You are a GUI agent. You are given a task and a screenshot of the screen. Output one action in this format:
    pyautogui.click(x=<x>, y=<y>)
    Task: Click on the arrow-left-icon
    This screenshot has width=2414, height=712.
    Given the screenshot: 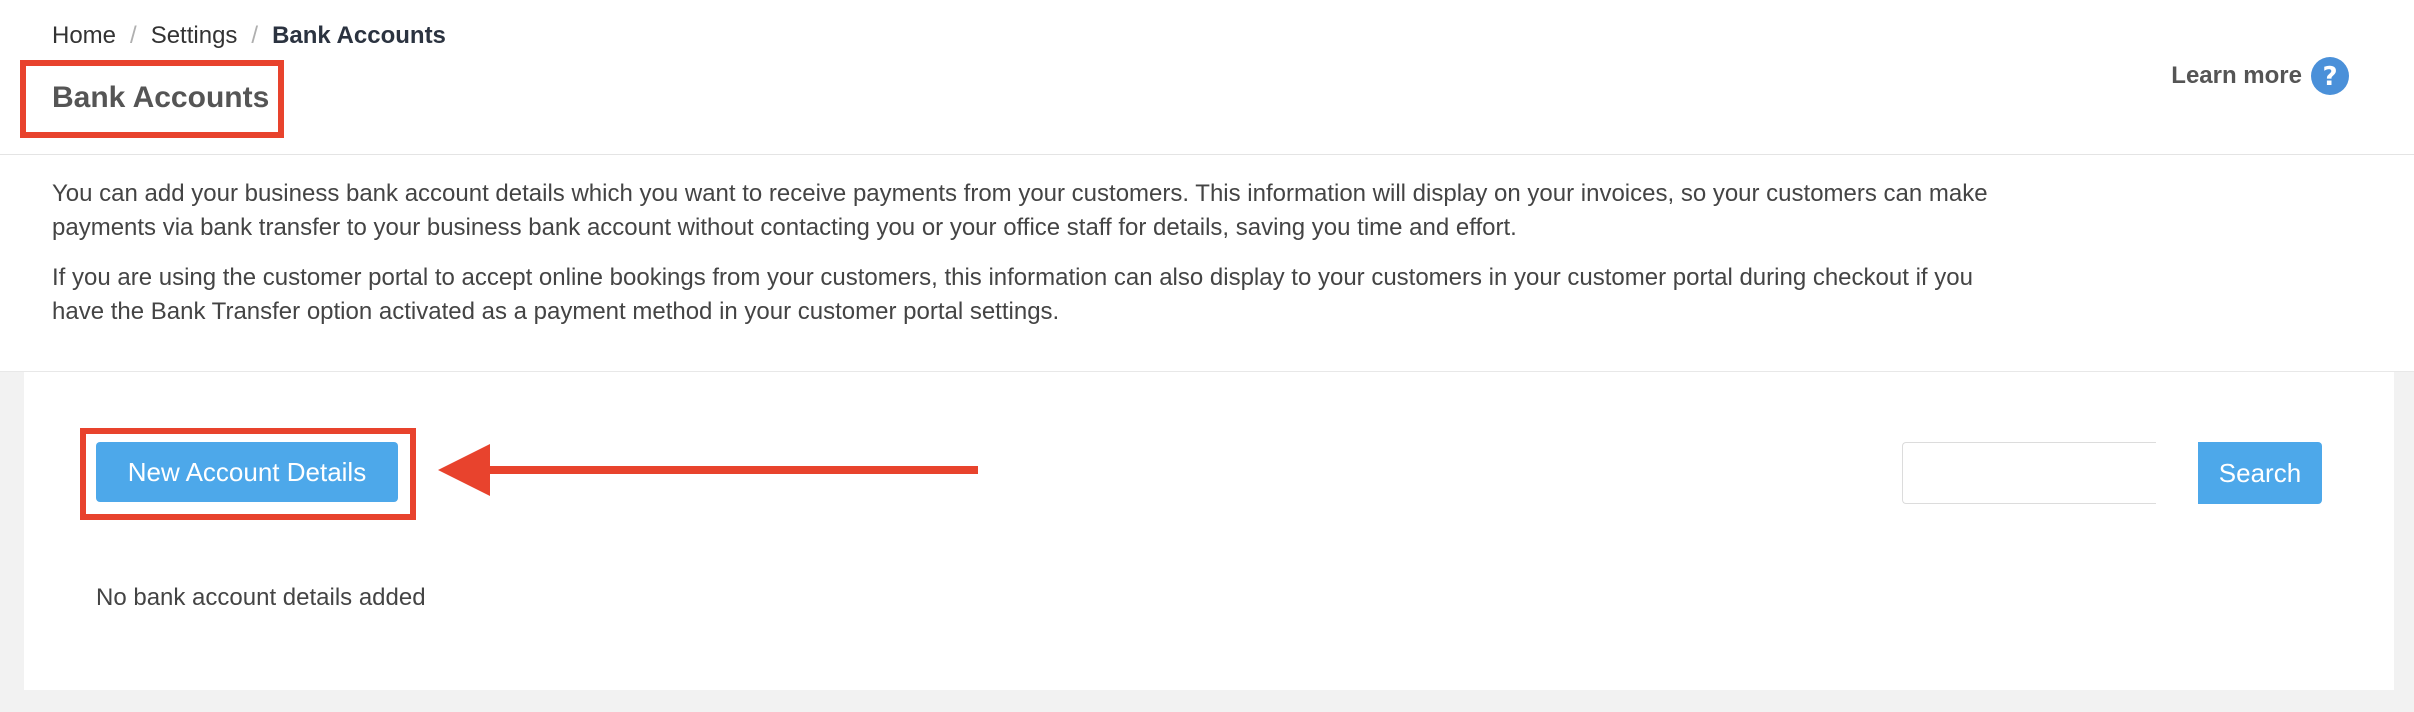 What is the action you would take?
    pyautogui.click(x=708, y=470)
    